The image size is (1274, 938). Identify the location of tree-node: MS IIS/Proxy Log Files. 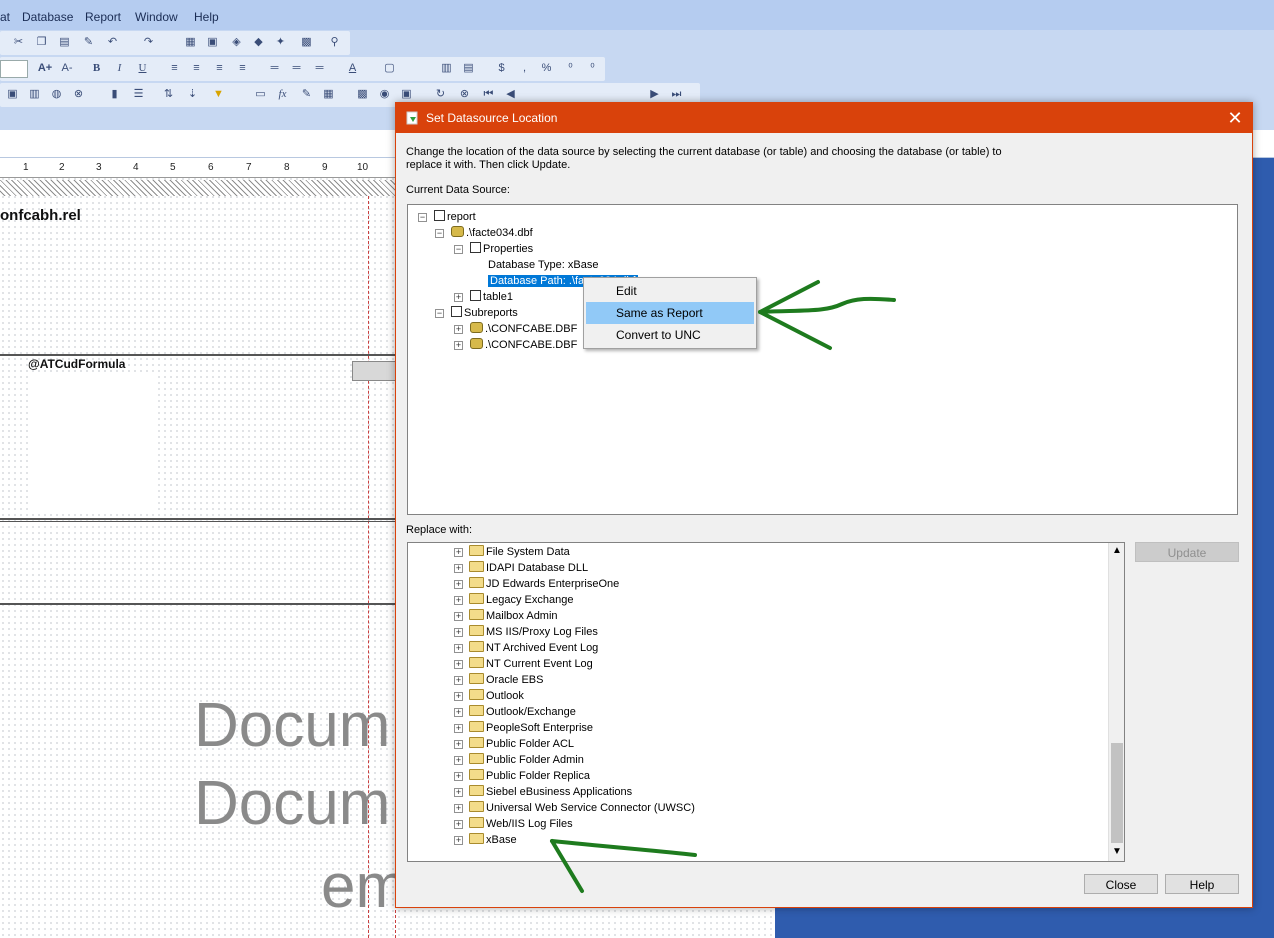
(533, 632).